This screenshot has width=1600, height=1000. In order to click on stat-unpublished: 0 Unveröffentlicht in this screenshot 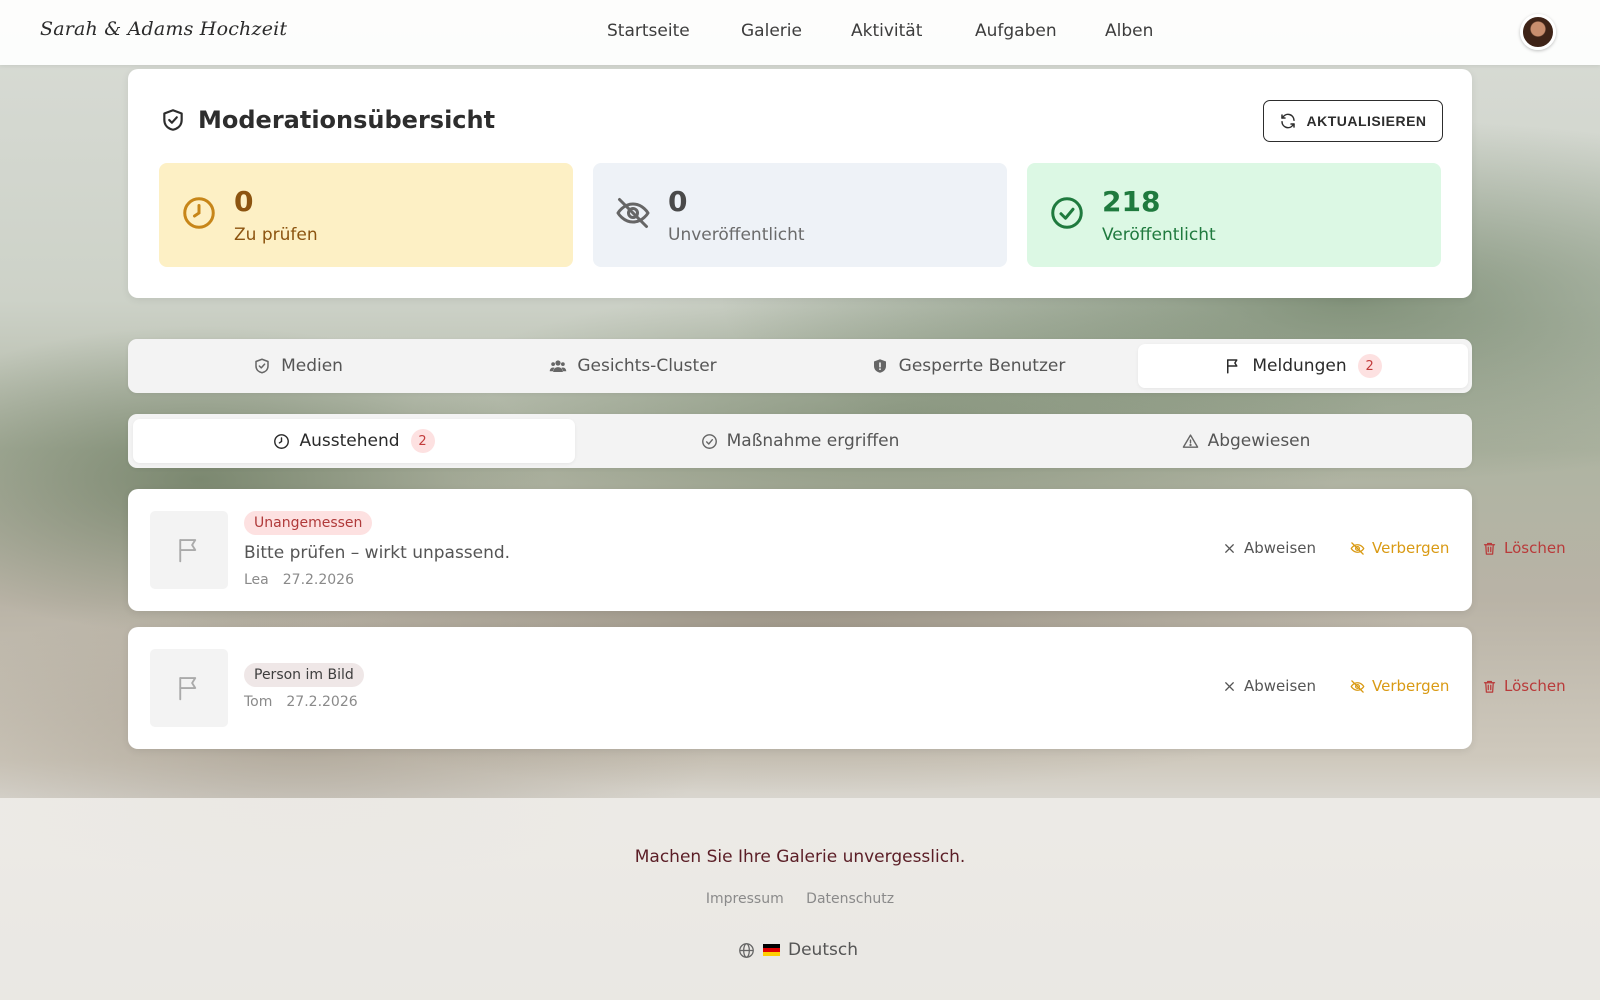, I will do `click(800, 215)`.